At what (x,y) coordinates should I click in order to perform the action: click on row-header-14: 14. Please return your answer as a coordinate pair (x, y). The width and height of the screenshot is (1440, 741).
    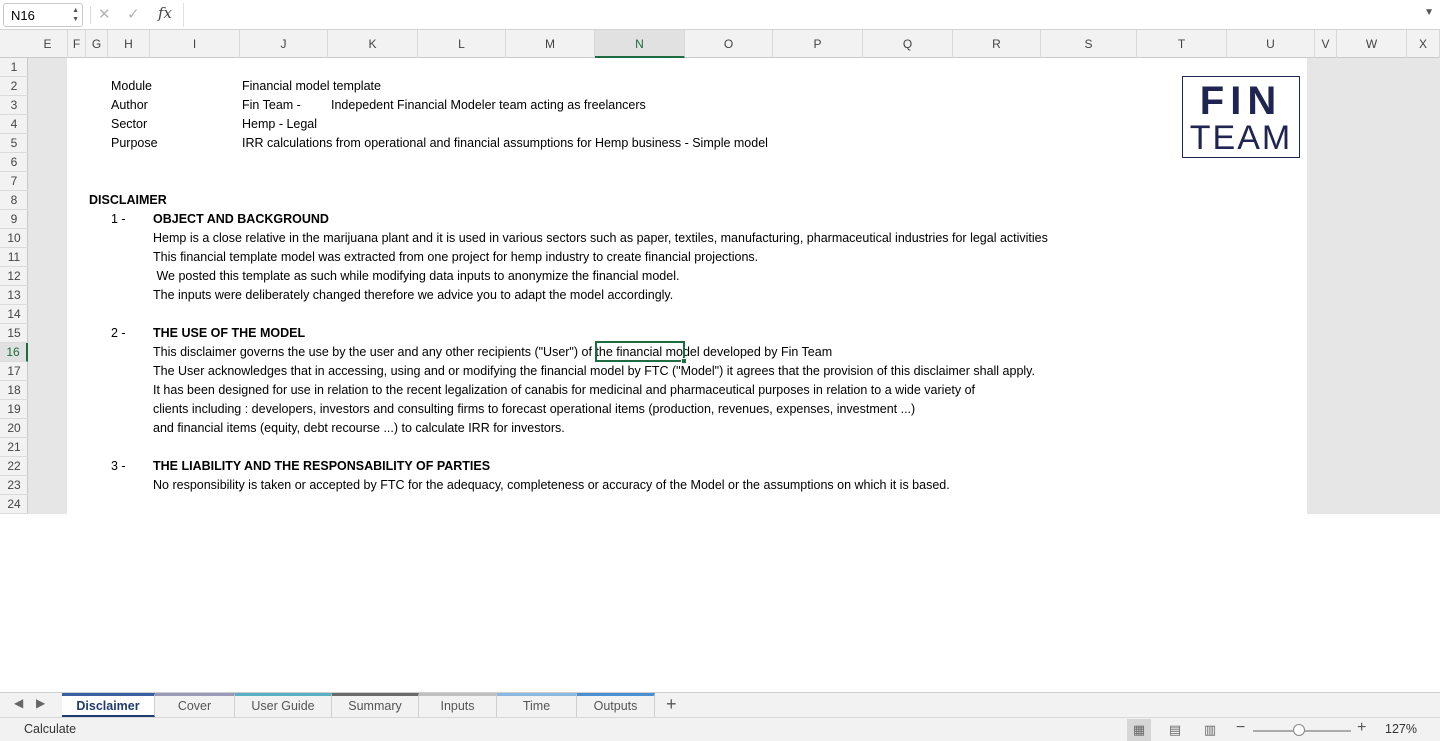
    Looking at the image, I should click on (14, 314).